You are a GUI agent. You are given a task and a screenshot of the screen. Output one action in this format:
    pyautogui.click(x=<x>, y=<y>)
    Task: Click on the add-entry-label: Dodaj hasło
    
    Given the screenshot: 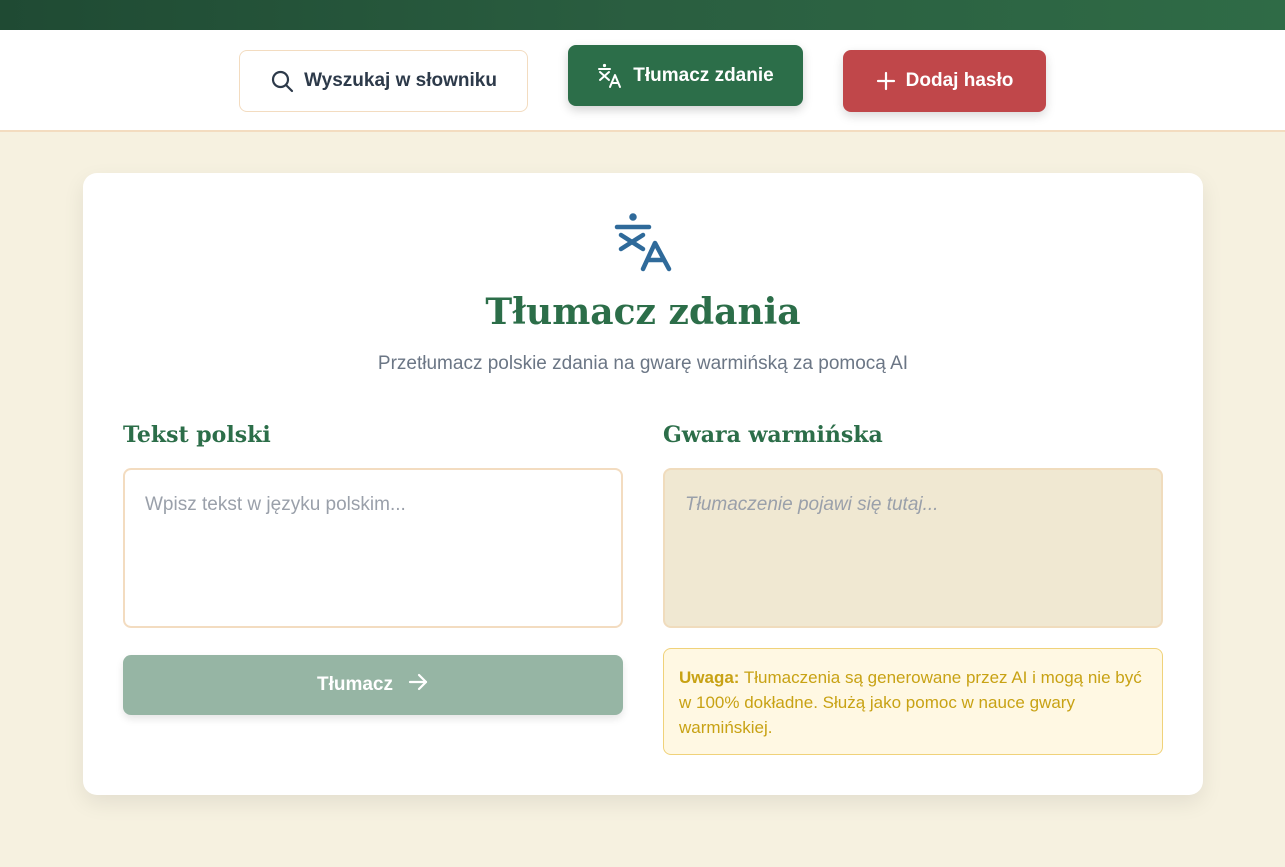 What is the action you would take?
    pyautogui.click(x=959, y=80)
    